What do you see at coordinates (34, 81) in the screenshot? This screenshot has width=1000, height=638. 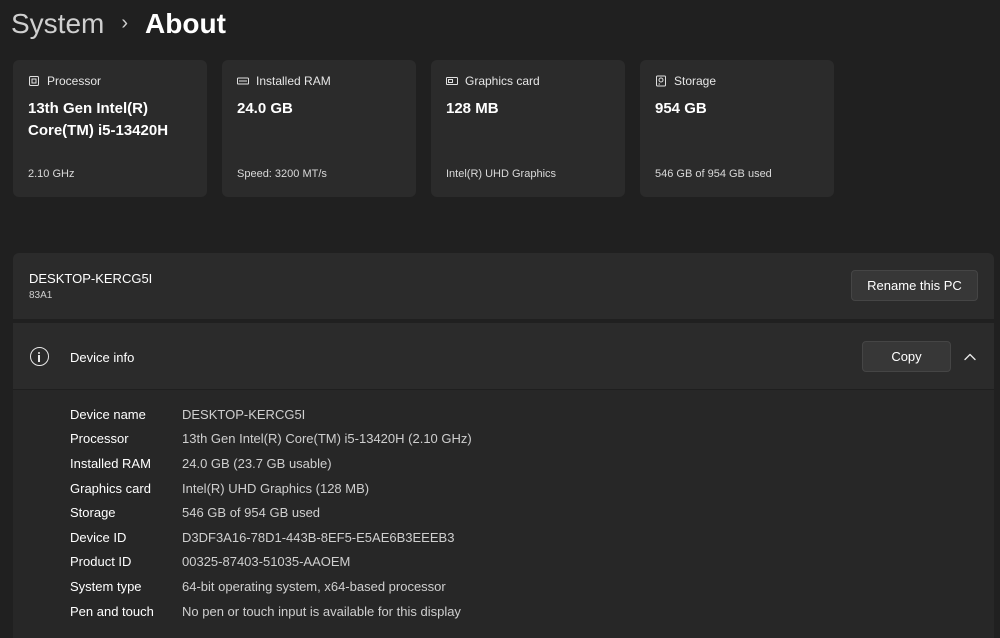 I see `processor-icon` at bounding box center [34, 81].